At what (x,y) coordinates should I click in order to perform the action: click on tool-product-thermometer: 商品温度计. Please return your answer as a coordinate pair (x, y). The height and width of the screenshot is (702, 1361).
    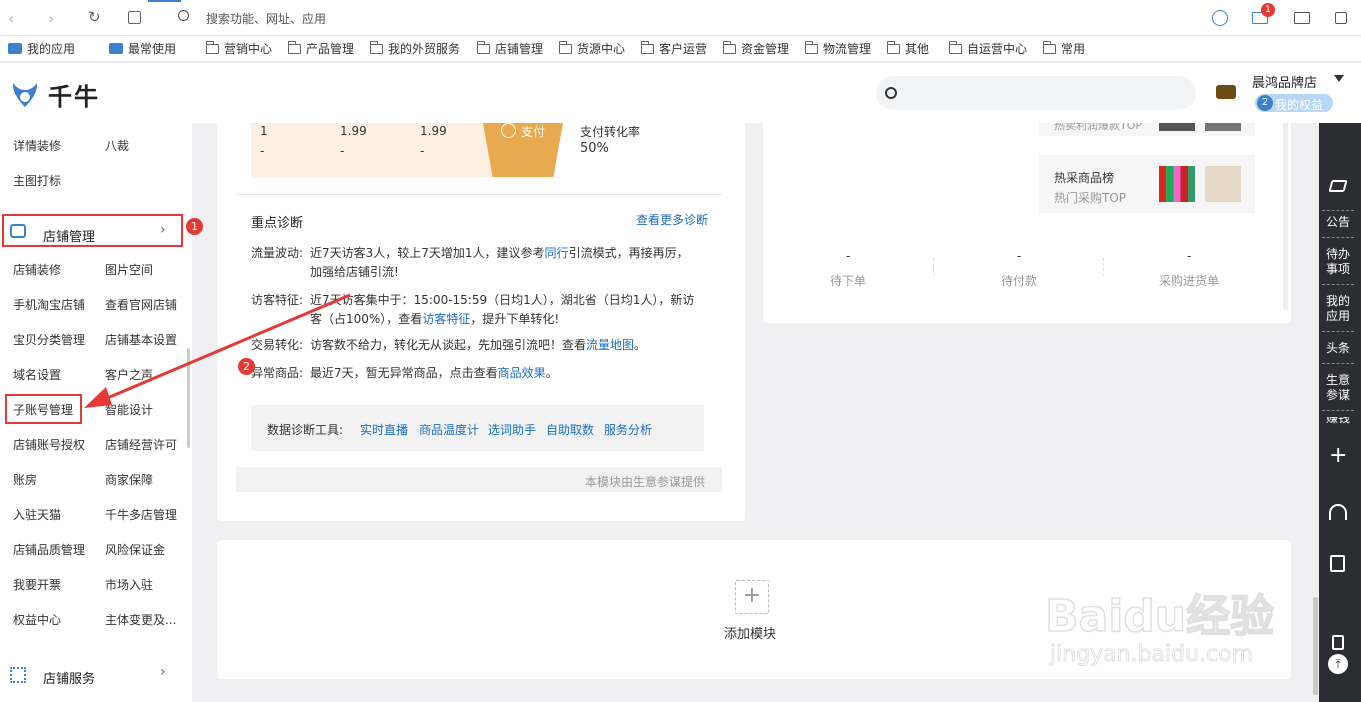
    Looking at the image, I should click on (449, 429).